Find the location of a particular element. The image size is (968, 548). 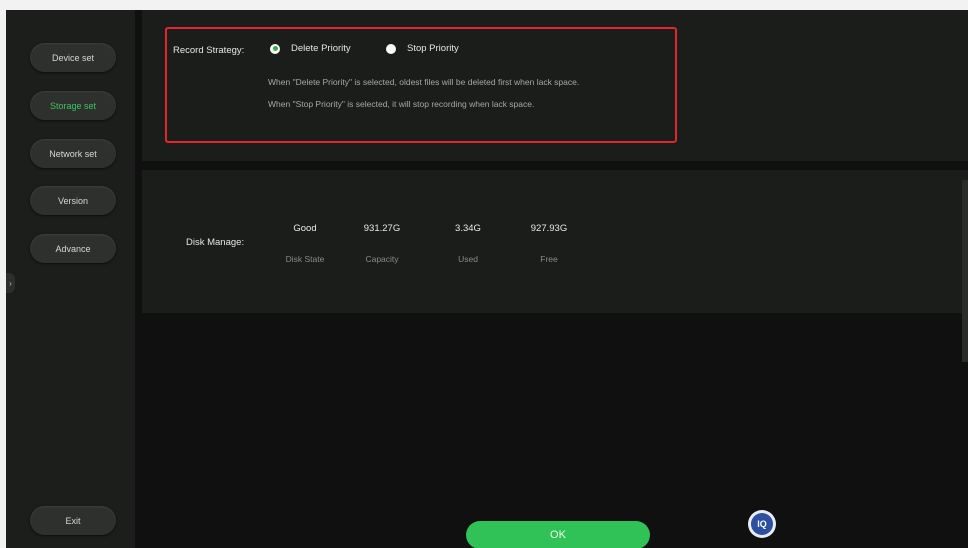

sidebar-item-advance: Advance is located at coordinates (73, 248).